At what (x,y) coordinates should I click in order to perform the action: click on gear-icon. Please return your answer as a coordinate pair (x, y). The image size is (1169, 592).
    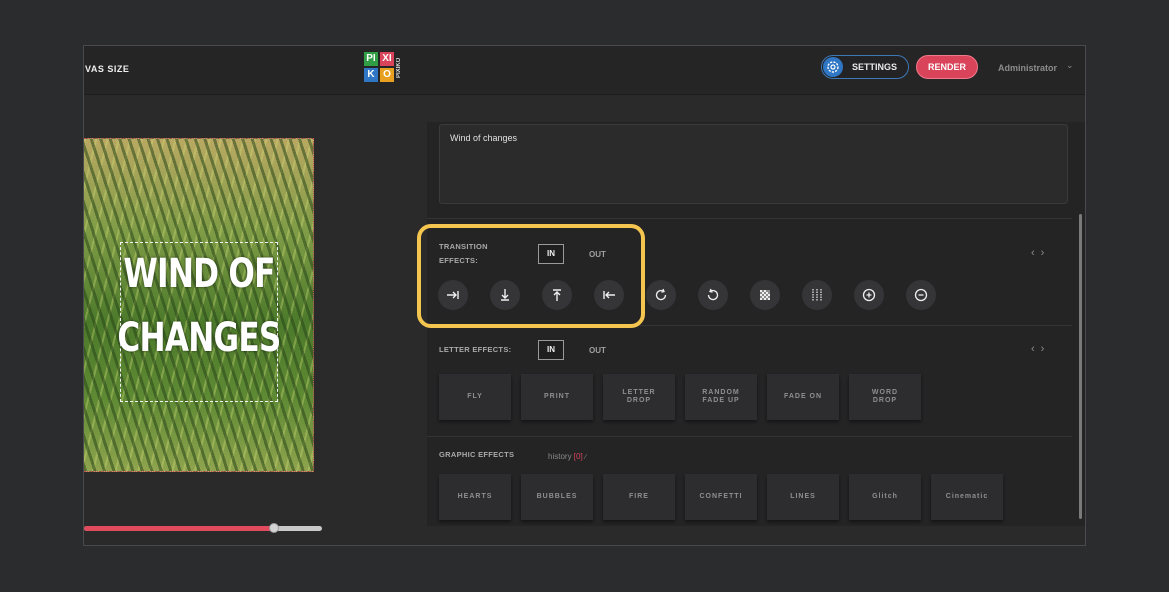
    Looking at the image, I should click on (833, 67).